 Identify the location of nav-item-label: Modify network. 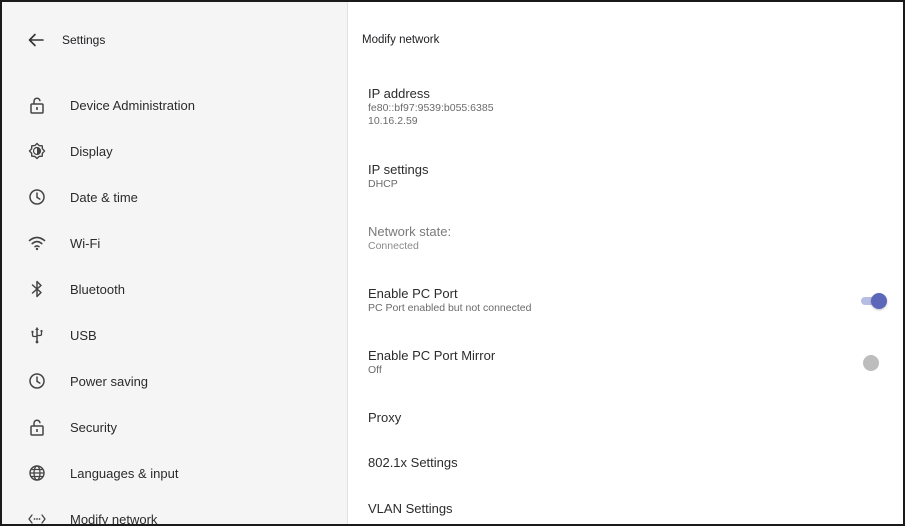
(114, 518).